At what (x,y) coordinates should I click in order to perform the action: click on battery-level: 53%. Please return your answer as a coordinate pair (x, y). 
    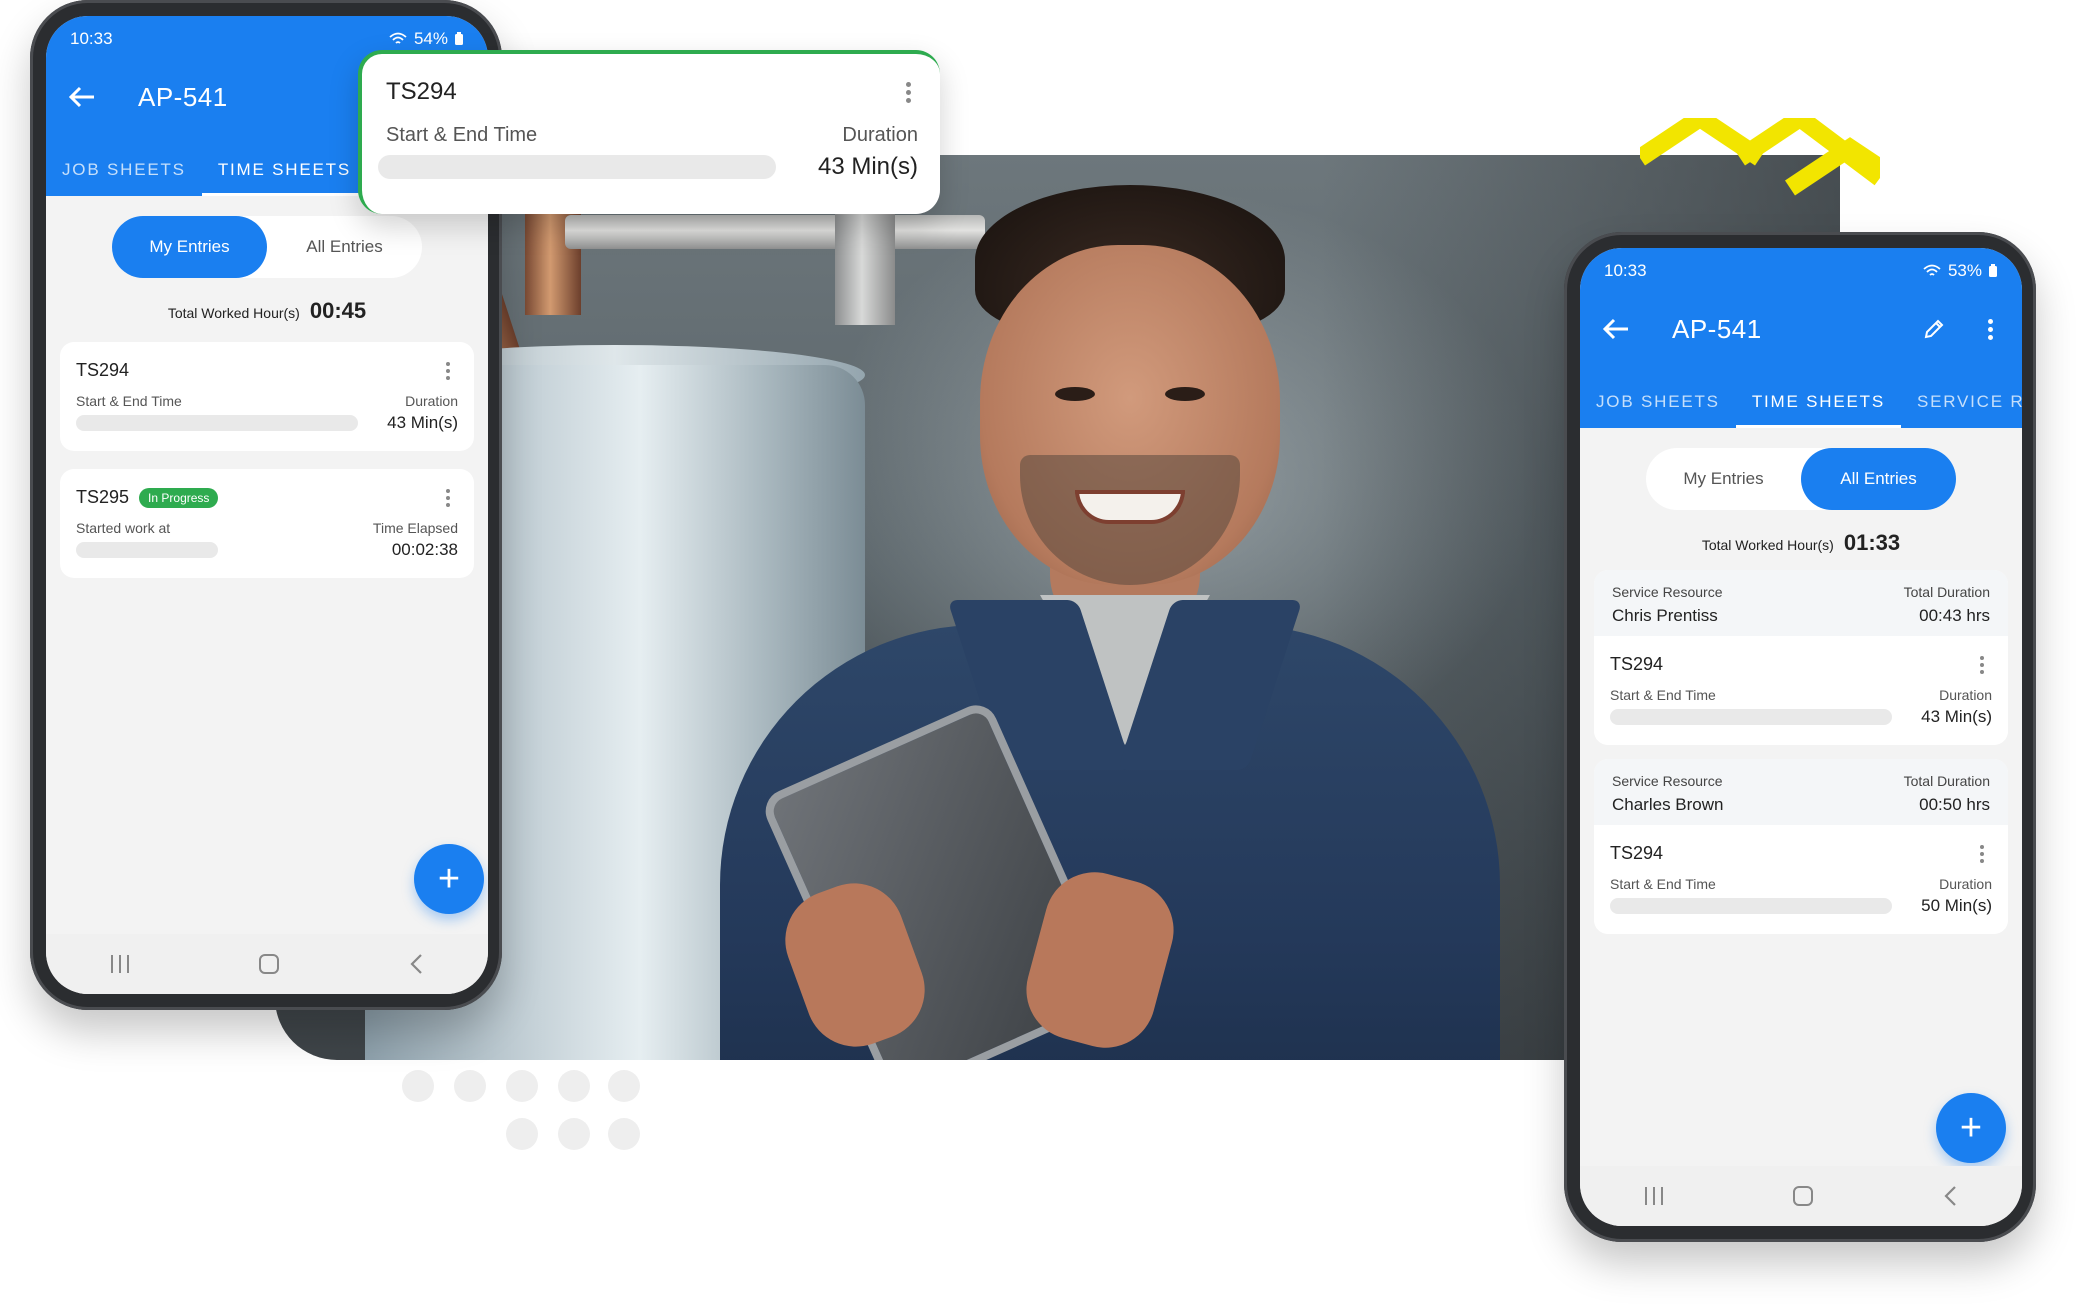
    Looking at the image, I should click on (1964, 270).